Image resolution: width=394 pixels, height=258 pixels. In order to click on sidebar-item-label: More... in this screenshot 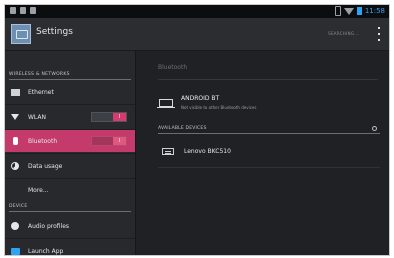, I will do `click(38, 190)`.